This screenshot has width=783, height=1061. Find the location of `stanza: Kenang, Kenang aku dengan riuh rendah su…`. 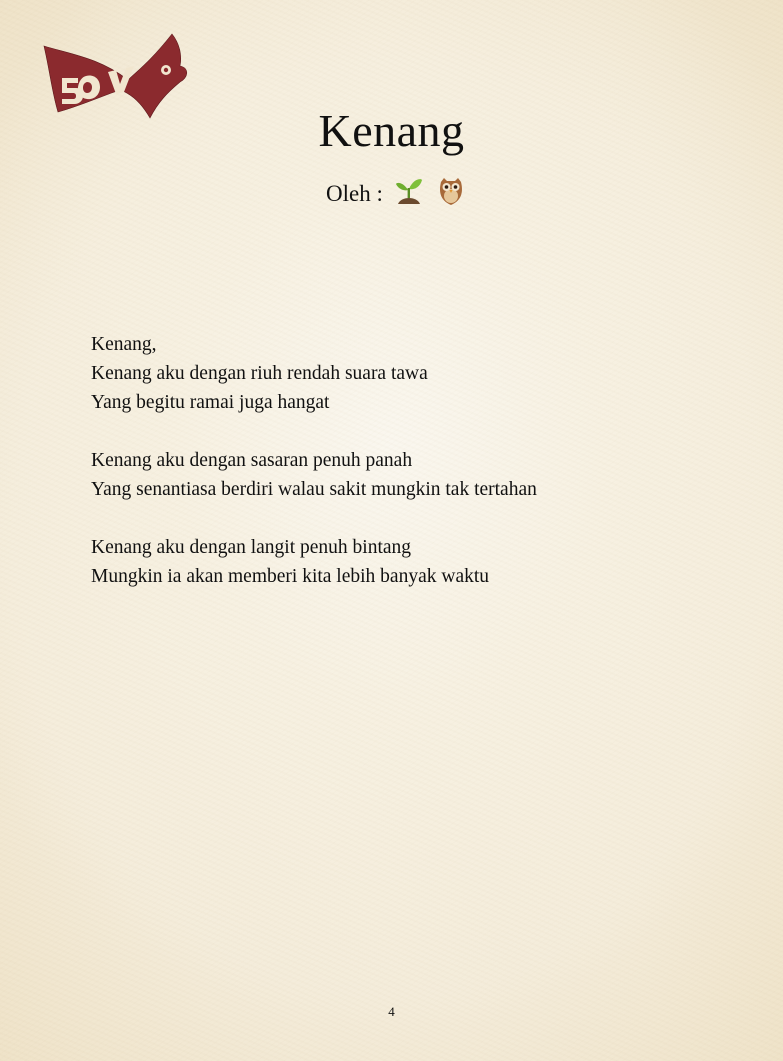

stanza: Kenang, Kenang aku dengan riuh rendah su… is located at coordinates (401, 373).